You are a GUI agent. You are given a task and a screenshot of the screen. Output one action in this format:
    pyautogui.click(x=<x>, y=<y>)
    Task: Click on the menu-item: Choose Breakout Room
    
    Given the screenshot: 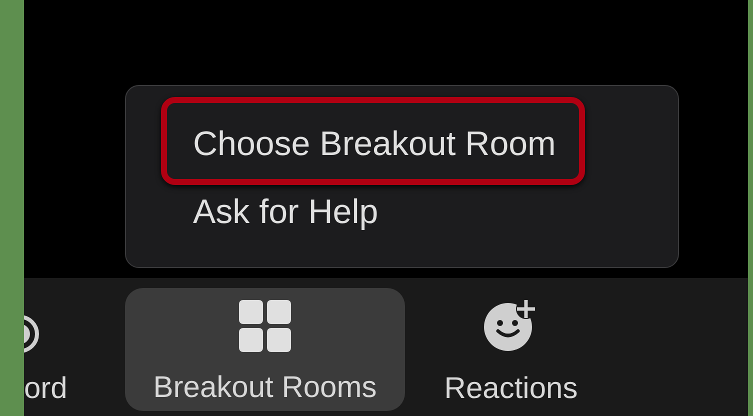 What is the action you would take?
    pyautogui.click(x=373, y=141)
    